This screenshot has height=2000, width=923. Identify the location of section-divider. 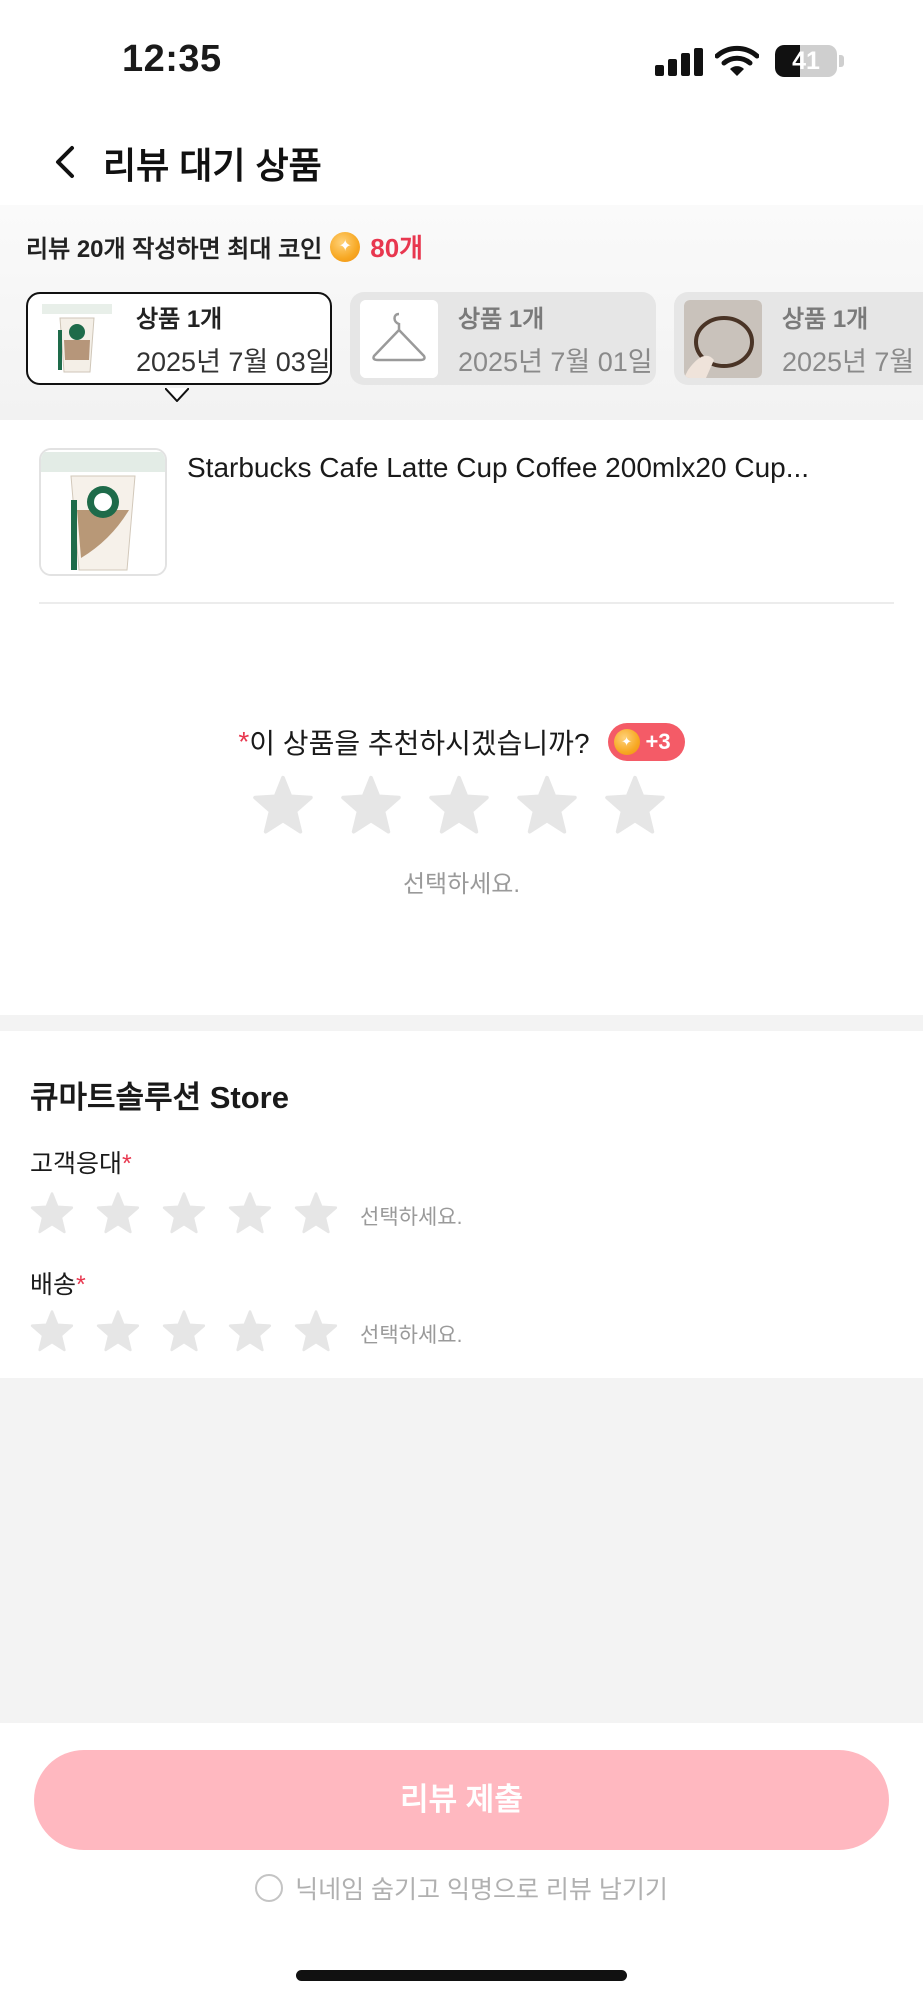
(461, 1023).